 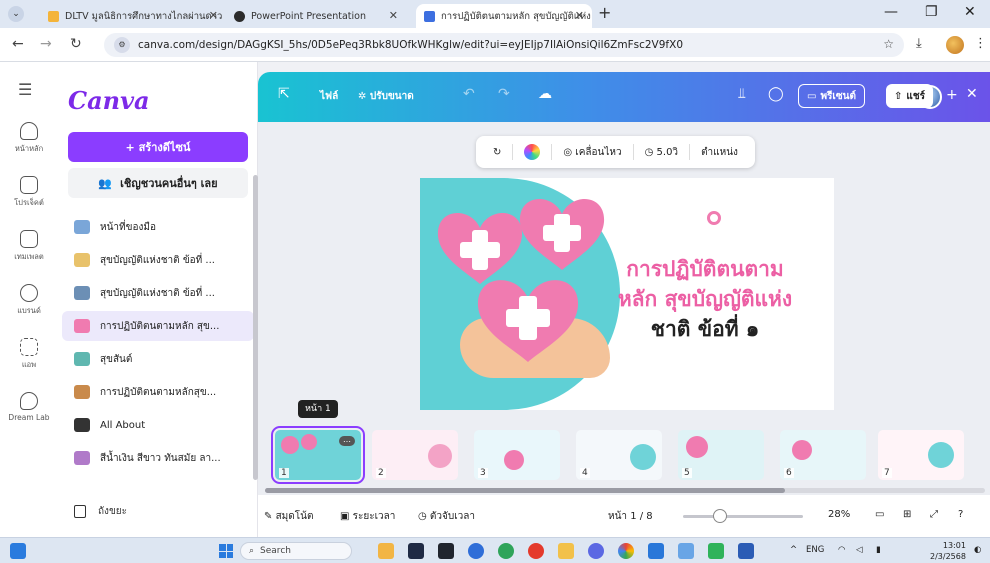 What do you see at coordinates (158, 425) in the screenshot?
I see `list-item: All About` at bounding box center [158, 425].